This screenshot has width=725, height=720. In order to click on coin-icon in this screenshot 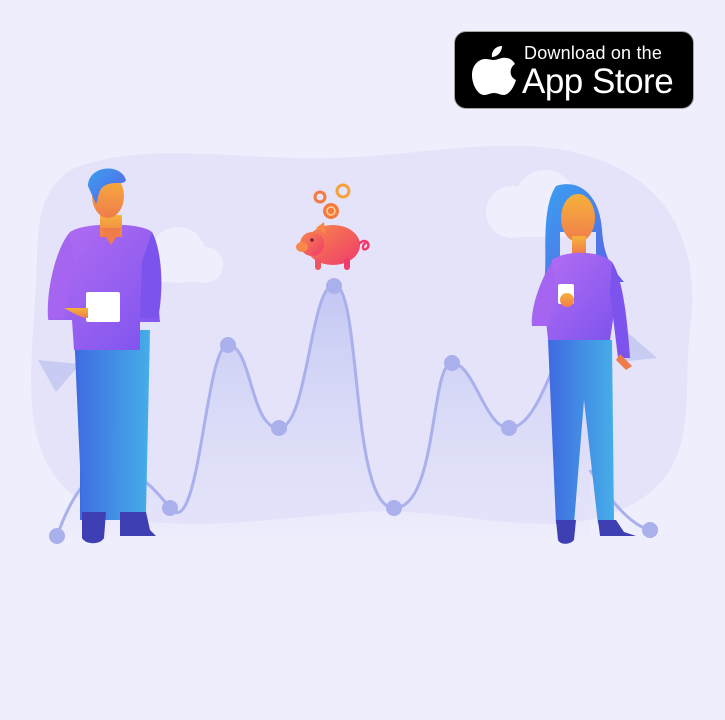, I will do `click(331, 211)`.